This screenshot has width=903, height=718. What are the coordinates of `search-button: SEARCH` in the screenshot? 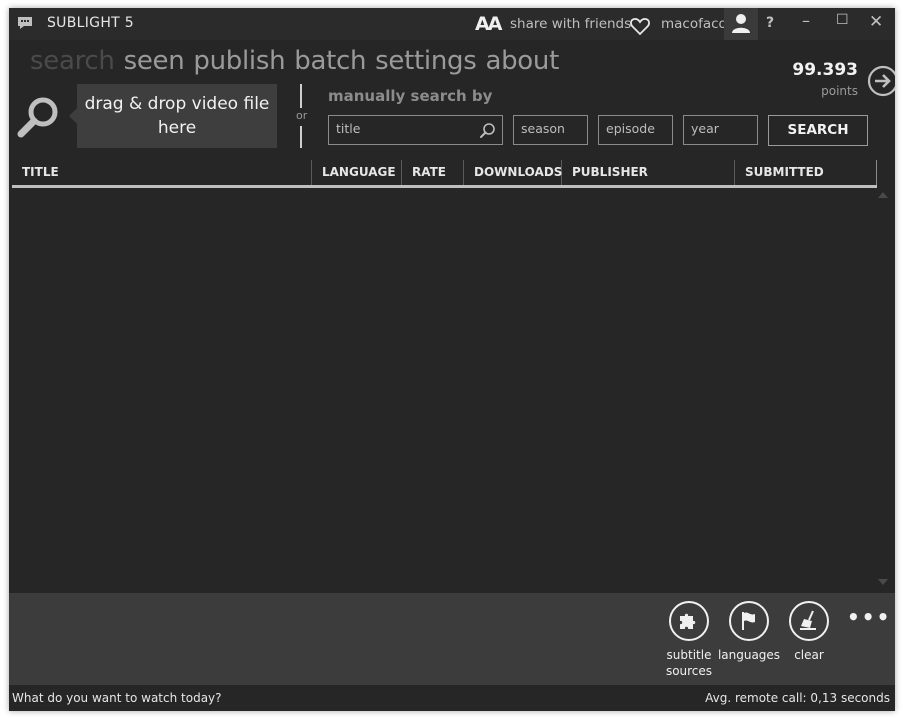 It's located at (818, 130).